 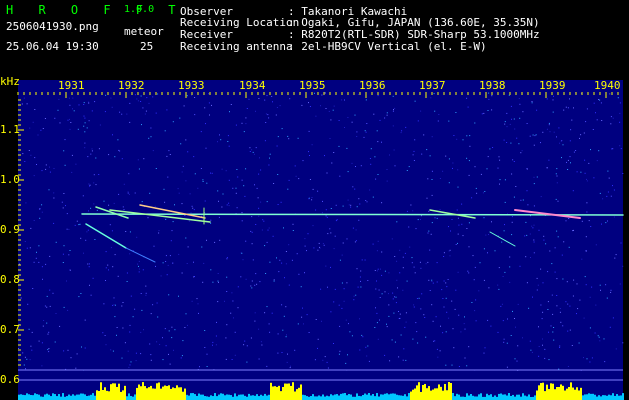 I want to click on meteor-traces, so click(x=352, y=233).